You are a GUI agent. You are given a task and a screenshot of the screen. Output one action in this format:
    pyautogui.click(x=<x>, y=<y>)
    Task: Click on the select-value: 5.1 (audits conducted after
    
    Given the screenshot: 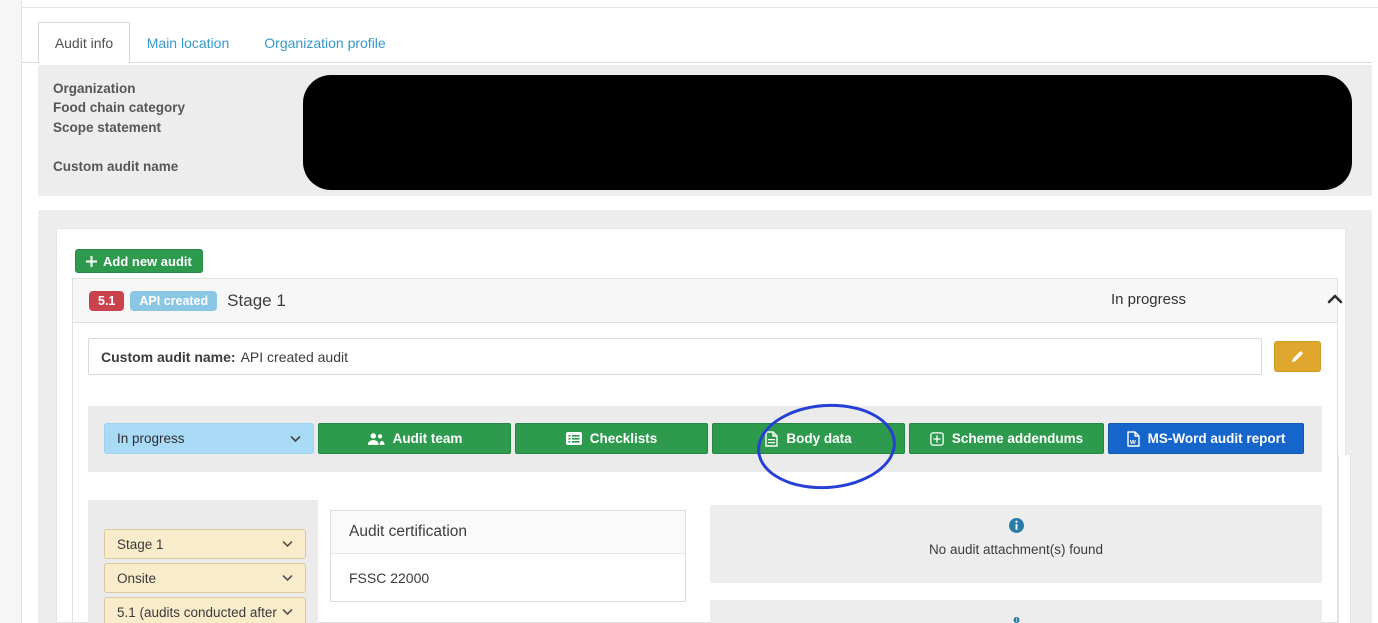 What is the action you would take?
    pyautogui.click(x=197, y=612)
    